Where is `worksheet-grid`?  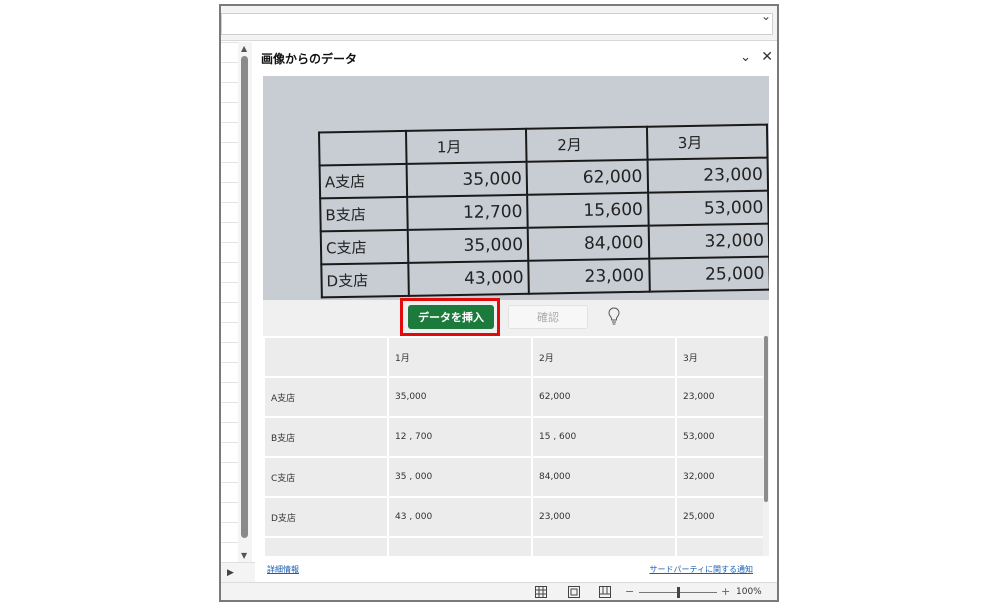 worksheet-grid is located at coordinates (230, 302).